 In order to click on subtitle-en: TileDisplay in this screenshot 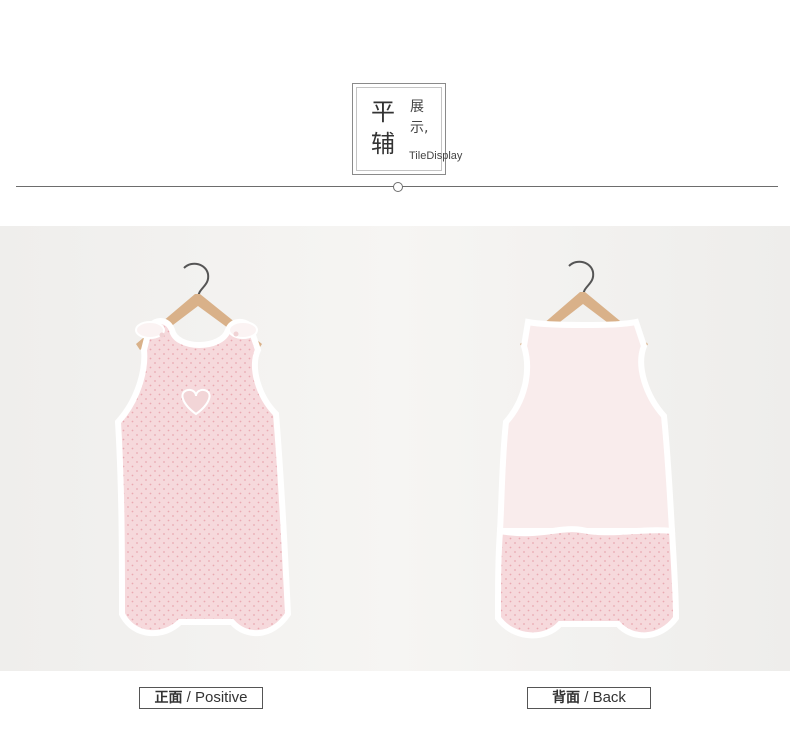, I will do `click(436, 156)`.